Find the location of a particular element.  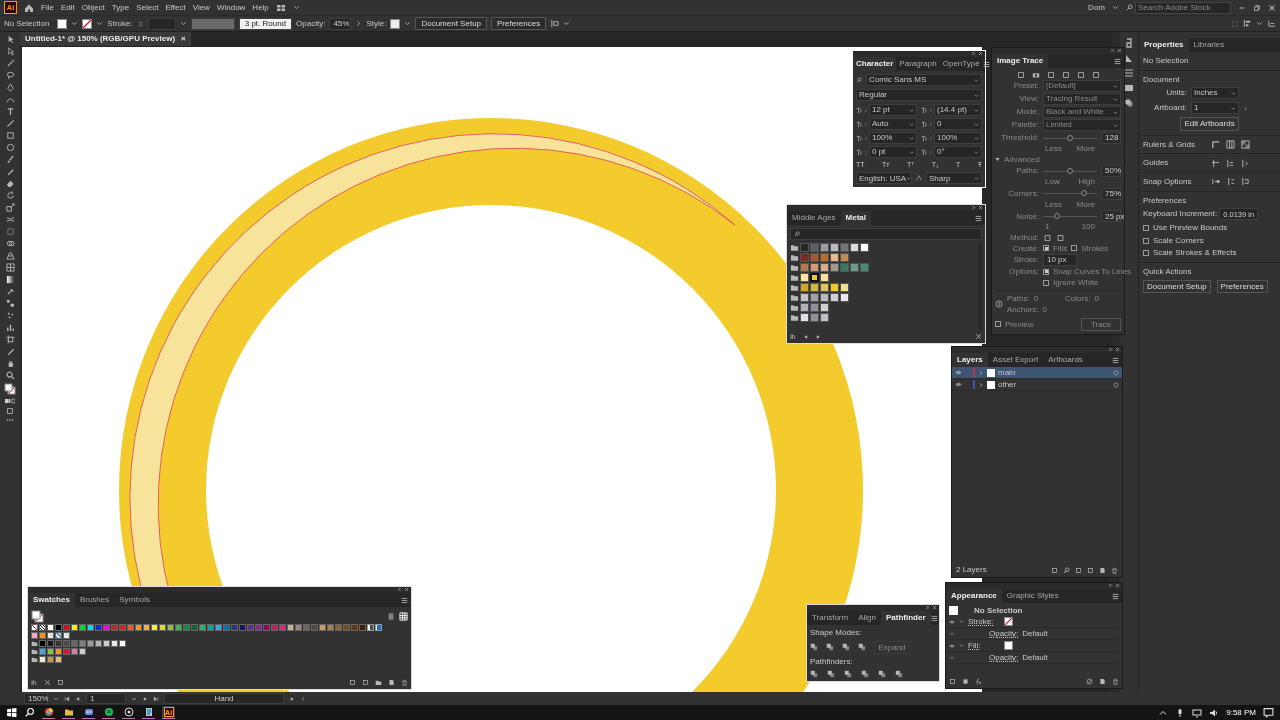

menu-item: Effect is located at coordinates (175, 7).